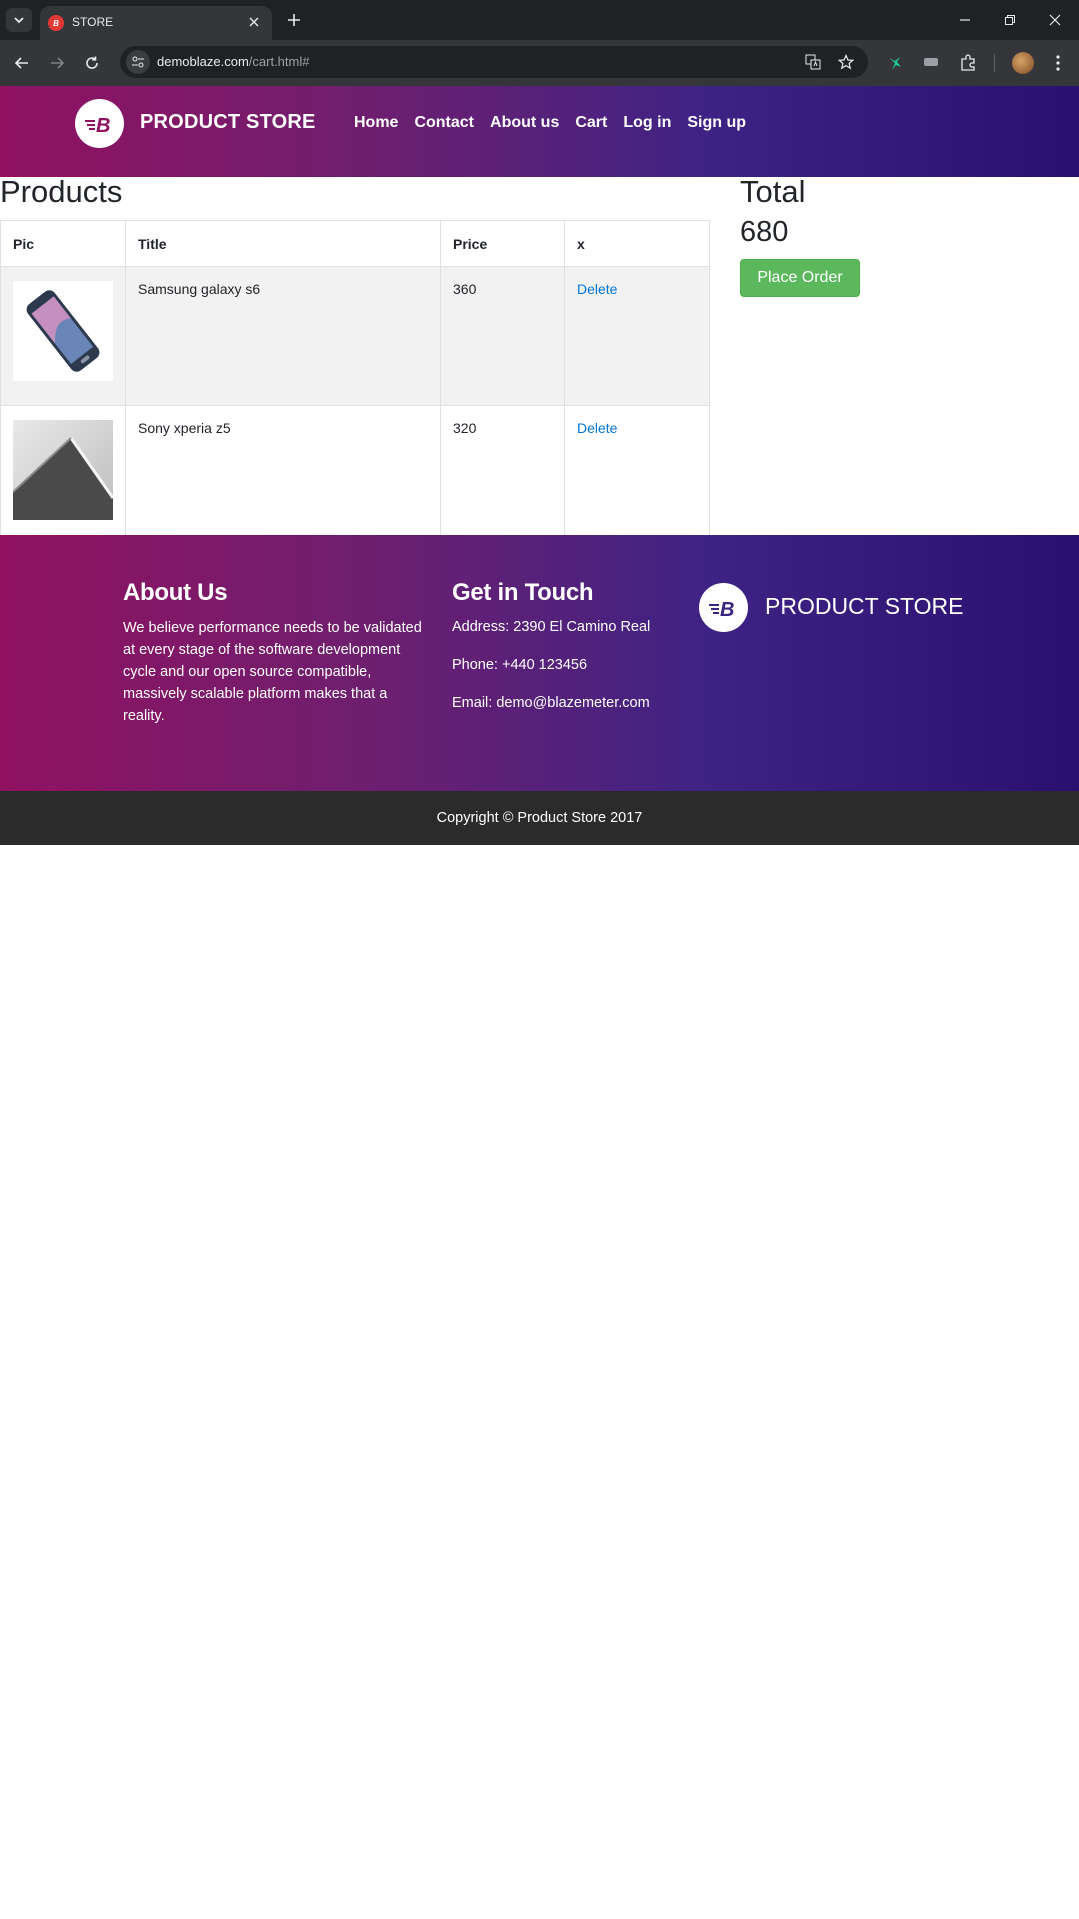 Image resolution: width=1079 pixels, height=1919 pixels. I want to click on column-header-x: x, so click(637, 243).